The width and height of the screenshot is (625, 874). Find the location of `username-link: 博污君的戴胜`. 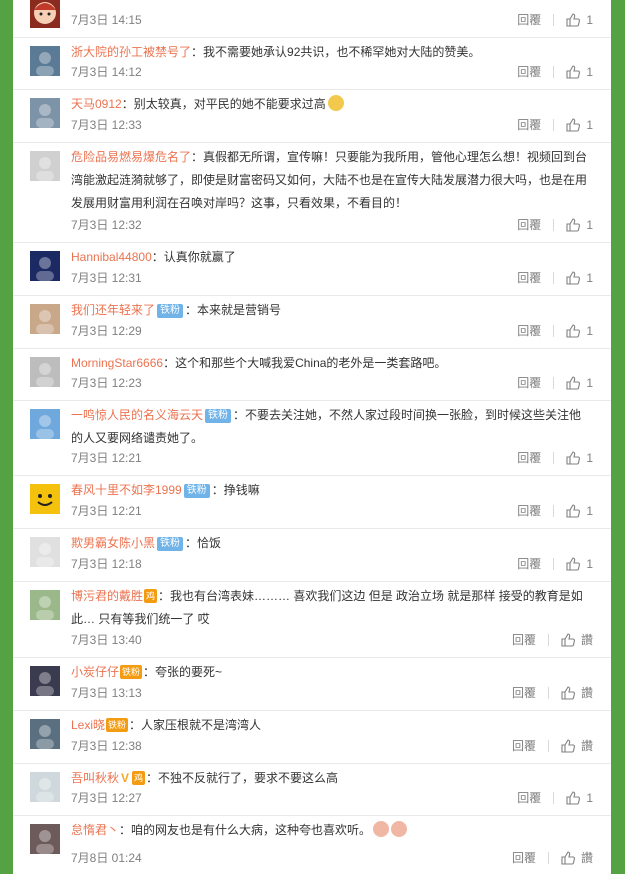

username-link: 博污君的戴胜 is located at coordinates (107, 596).